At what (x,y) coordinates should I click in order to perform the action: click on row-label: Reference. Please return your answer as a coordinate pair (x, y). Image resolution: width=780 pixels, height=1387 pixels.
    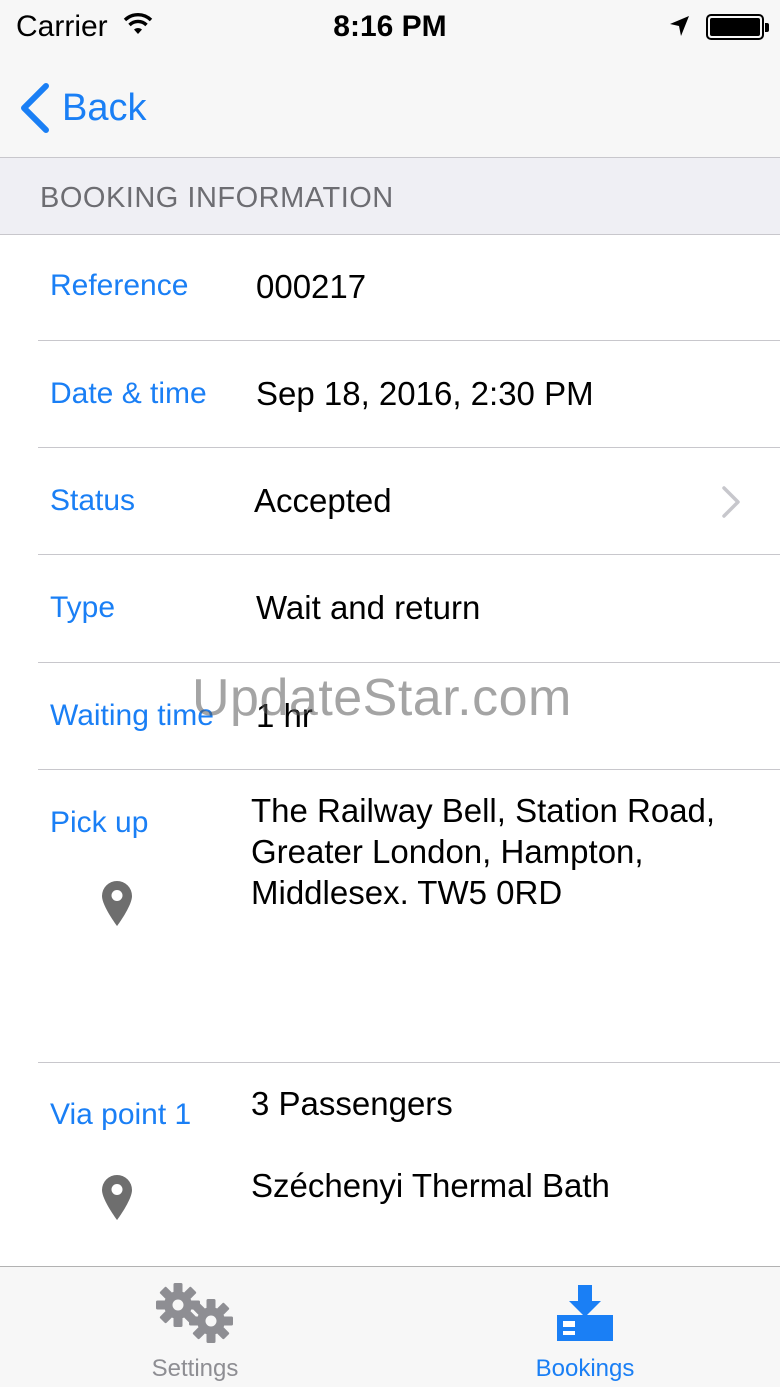
    Looking at the image, I should click on (119, 285).